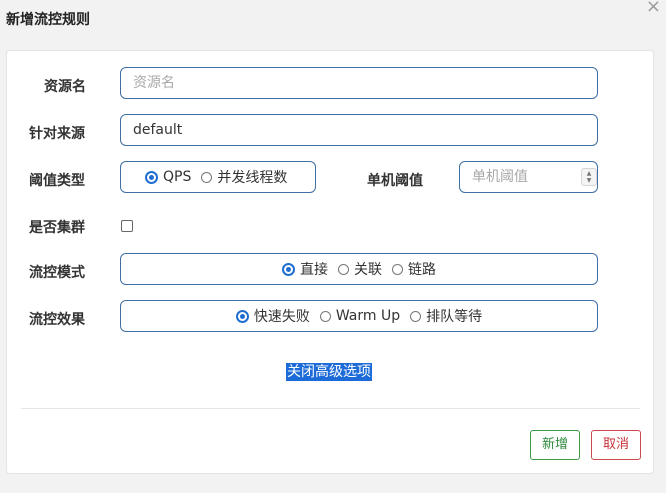 The height and width of the screenshot is (493, 666). I want to click on control-behavior-label: 流控效果, so click(57, 320).